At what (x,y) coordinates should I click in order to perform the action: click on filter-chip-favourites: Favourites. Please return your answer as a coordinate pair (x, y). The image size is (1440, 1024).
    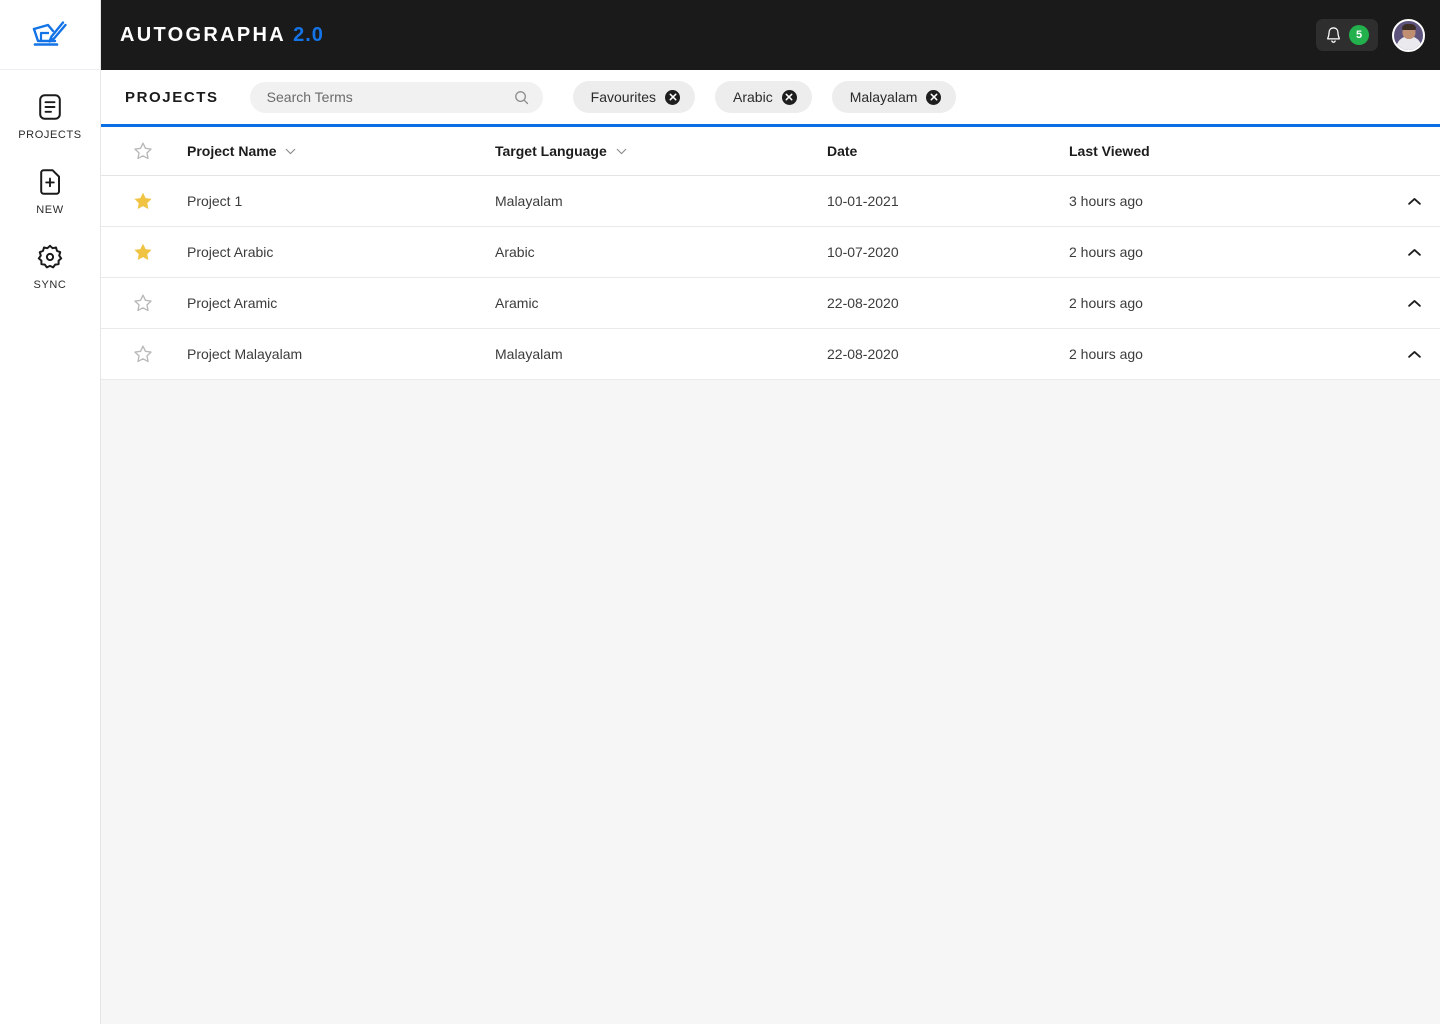
    Looking at the image, I should click on (634, 97).